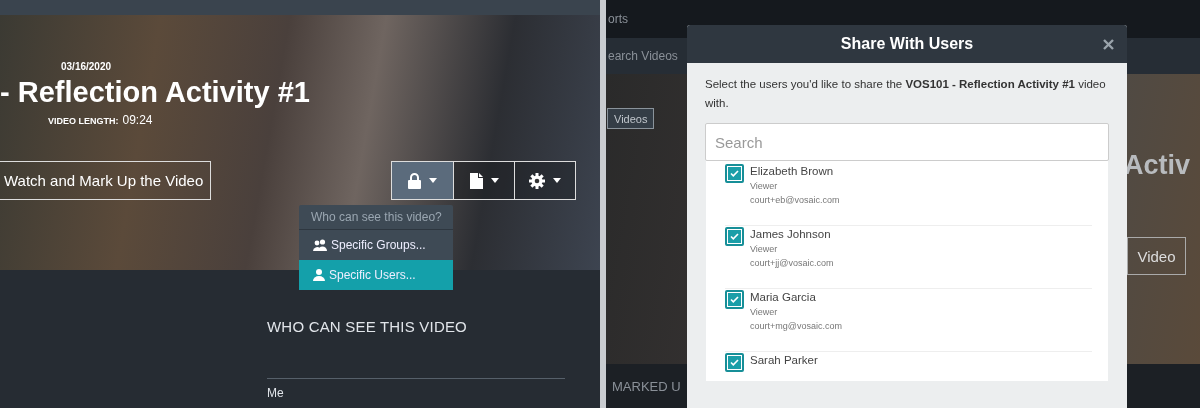 This screenshot has width=1200, height=408. I want to click on video-date: 03/16/2020, so click(87, 66).